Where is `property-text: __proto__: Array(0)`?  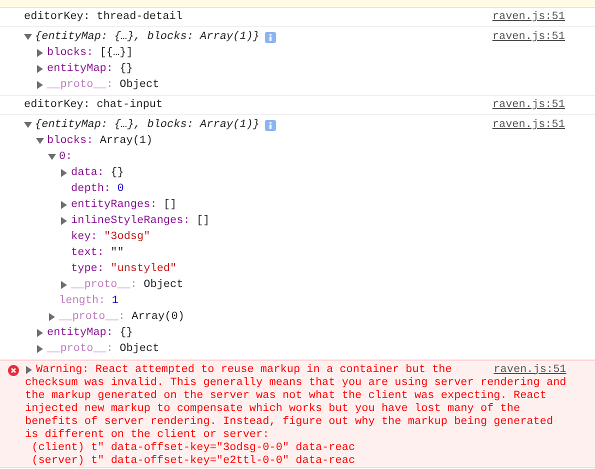
property-text: __proto__: Array(0) is located at coordinates (121, 317).